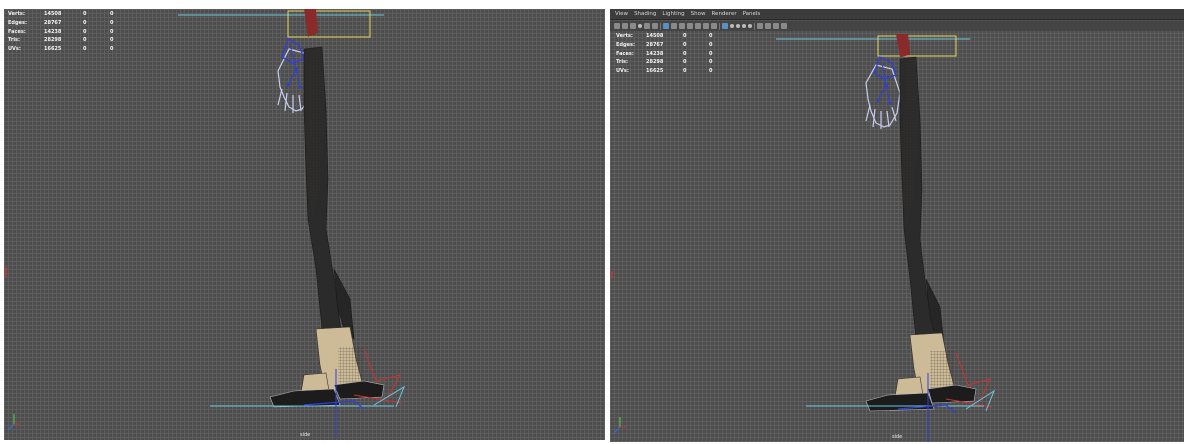 This screenshot has width=1184, height=444. I want to click on menu-view: View, so click(621, 14).